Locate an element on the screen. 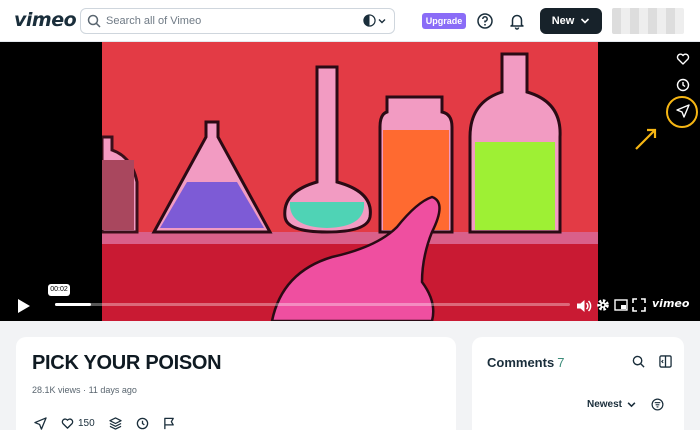 This screenshot has width=700, height=430. sort-label: Newest is located at coordinates (605, 404).